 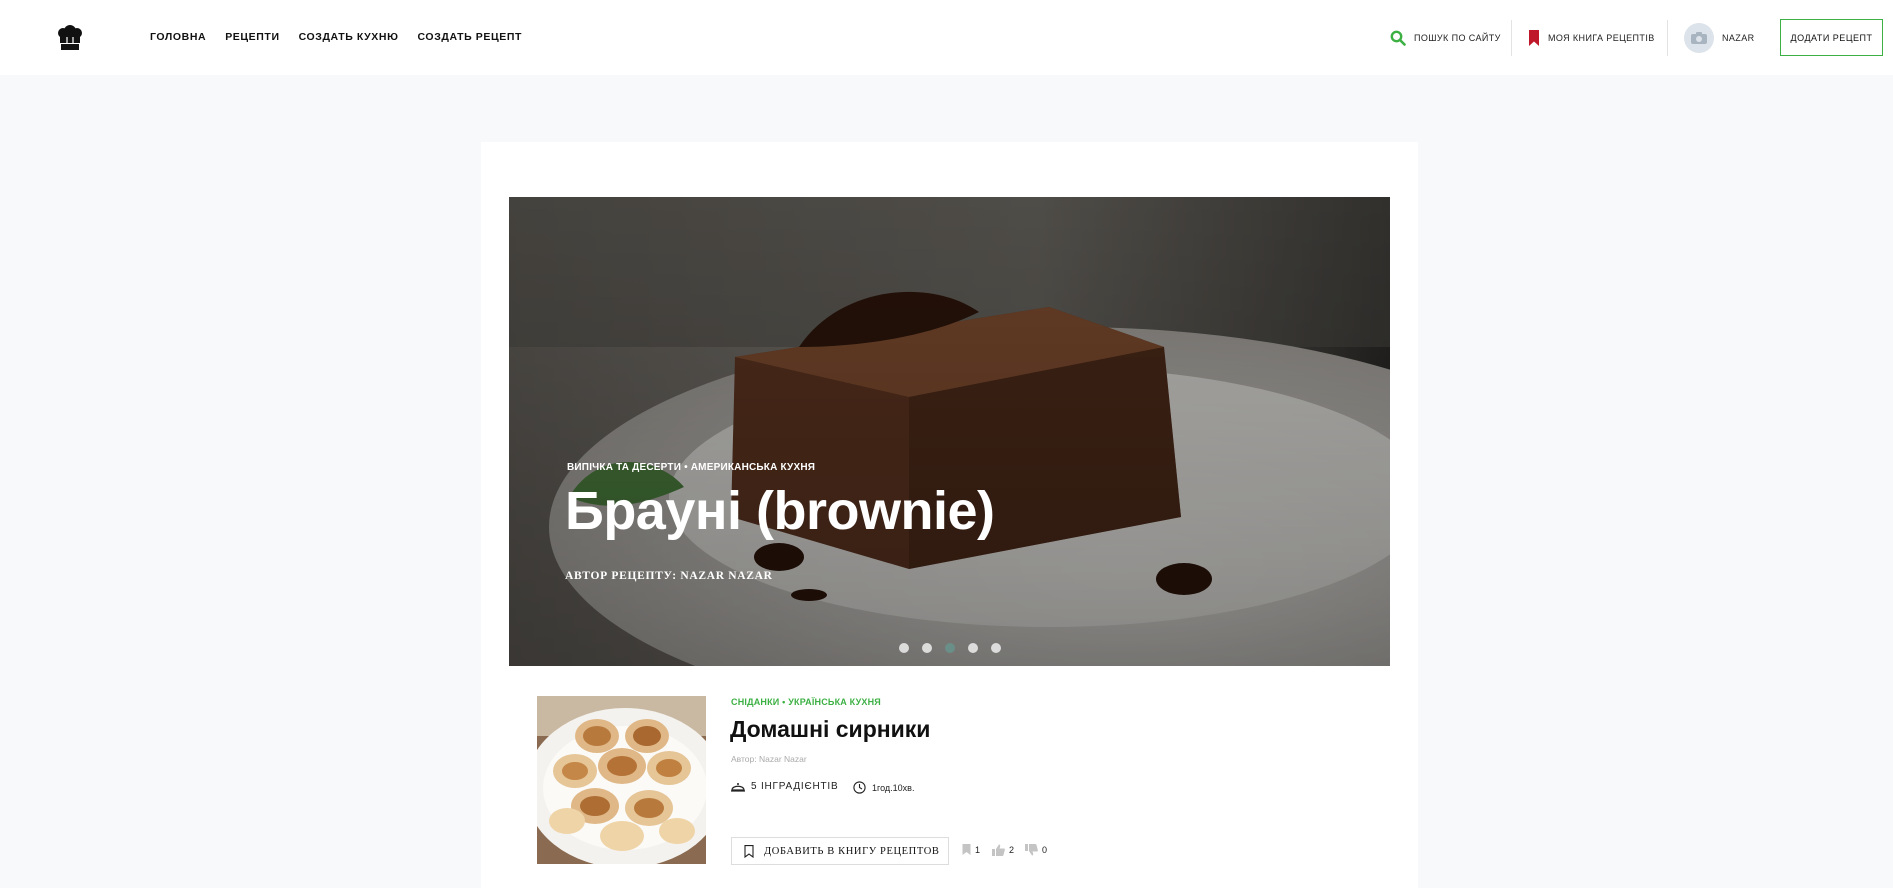 I want to click on site-search-link: ПОШУК ПО САЙТУ, so click(x=1445, y=37).